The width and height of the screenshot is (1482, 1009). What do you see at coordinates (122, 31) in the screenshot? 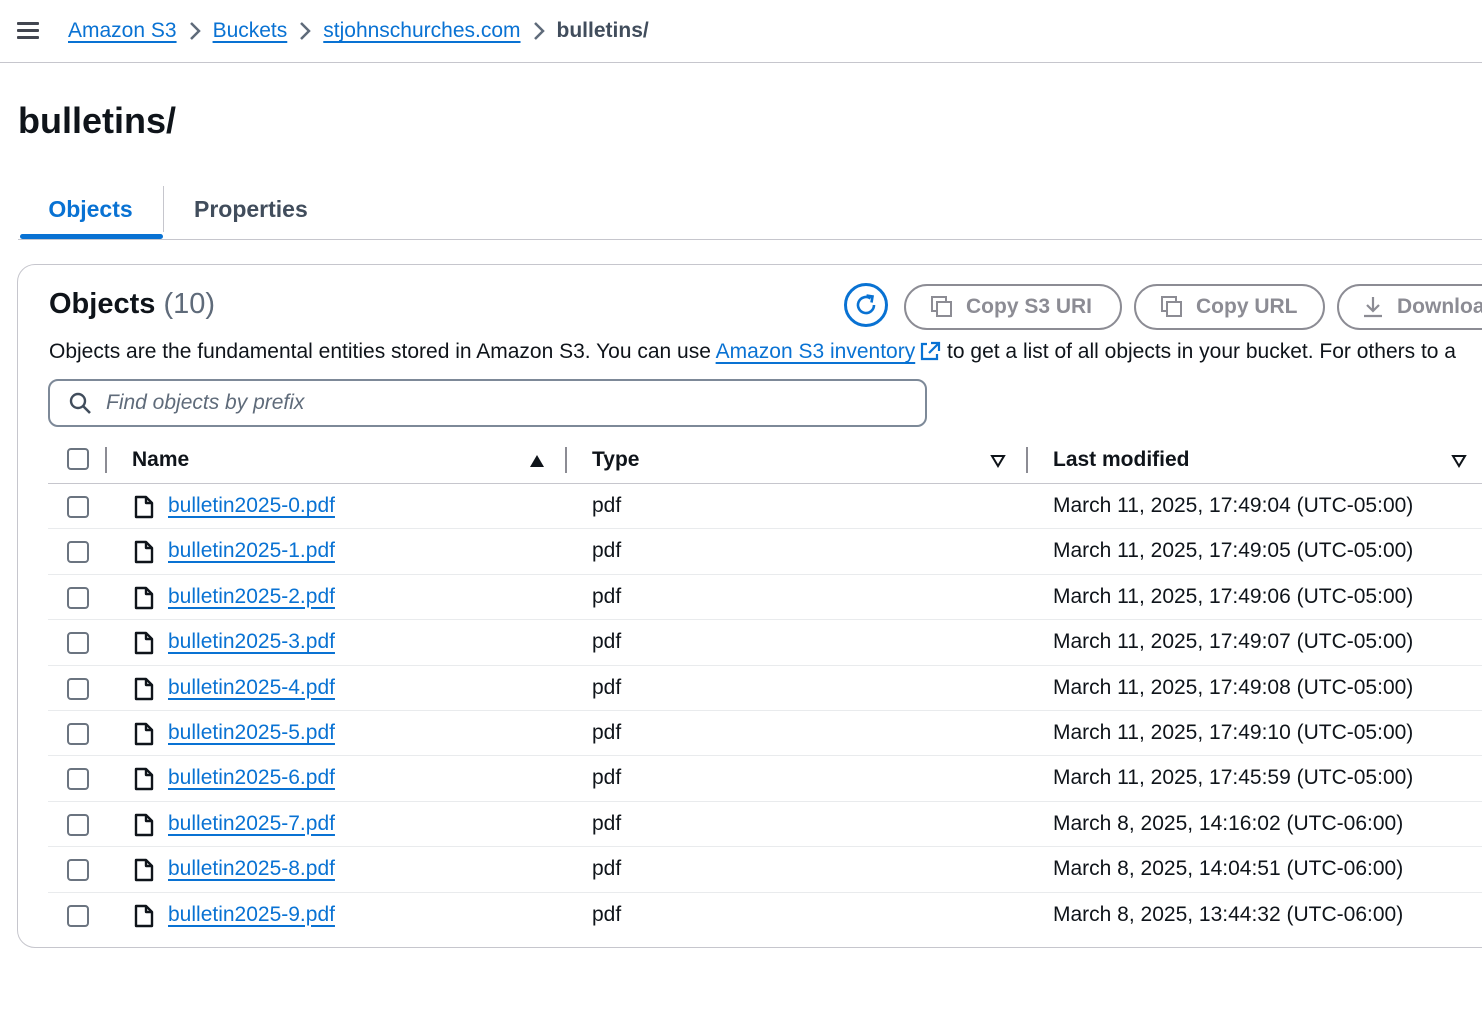
I see `breadcrumb-amazon-s3: Amazon S3` at bounding box center [122, 31].